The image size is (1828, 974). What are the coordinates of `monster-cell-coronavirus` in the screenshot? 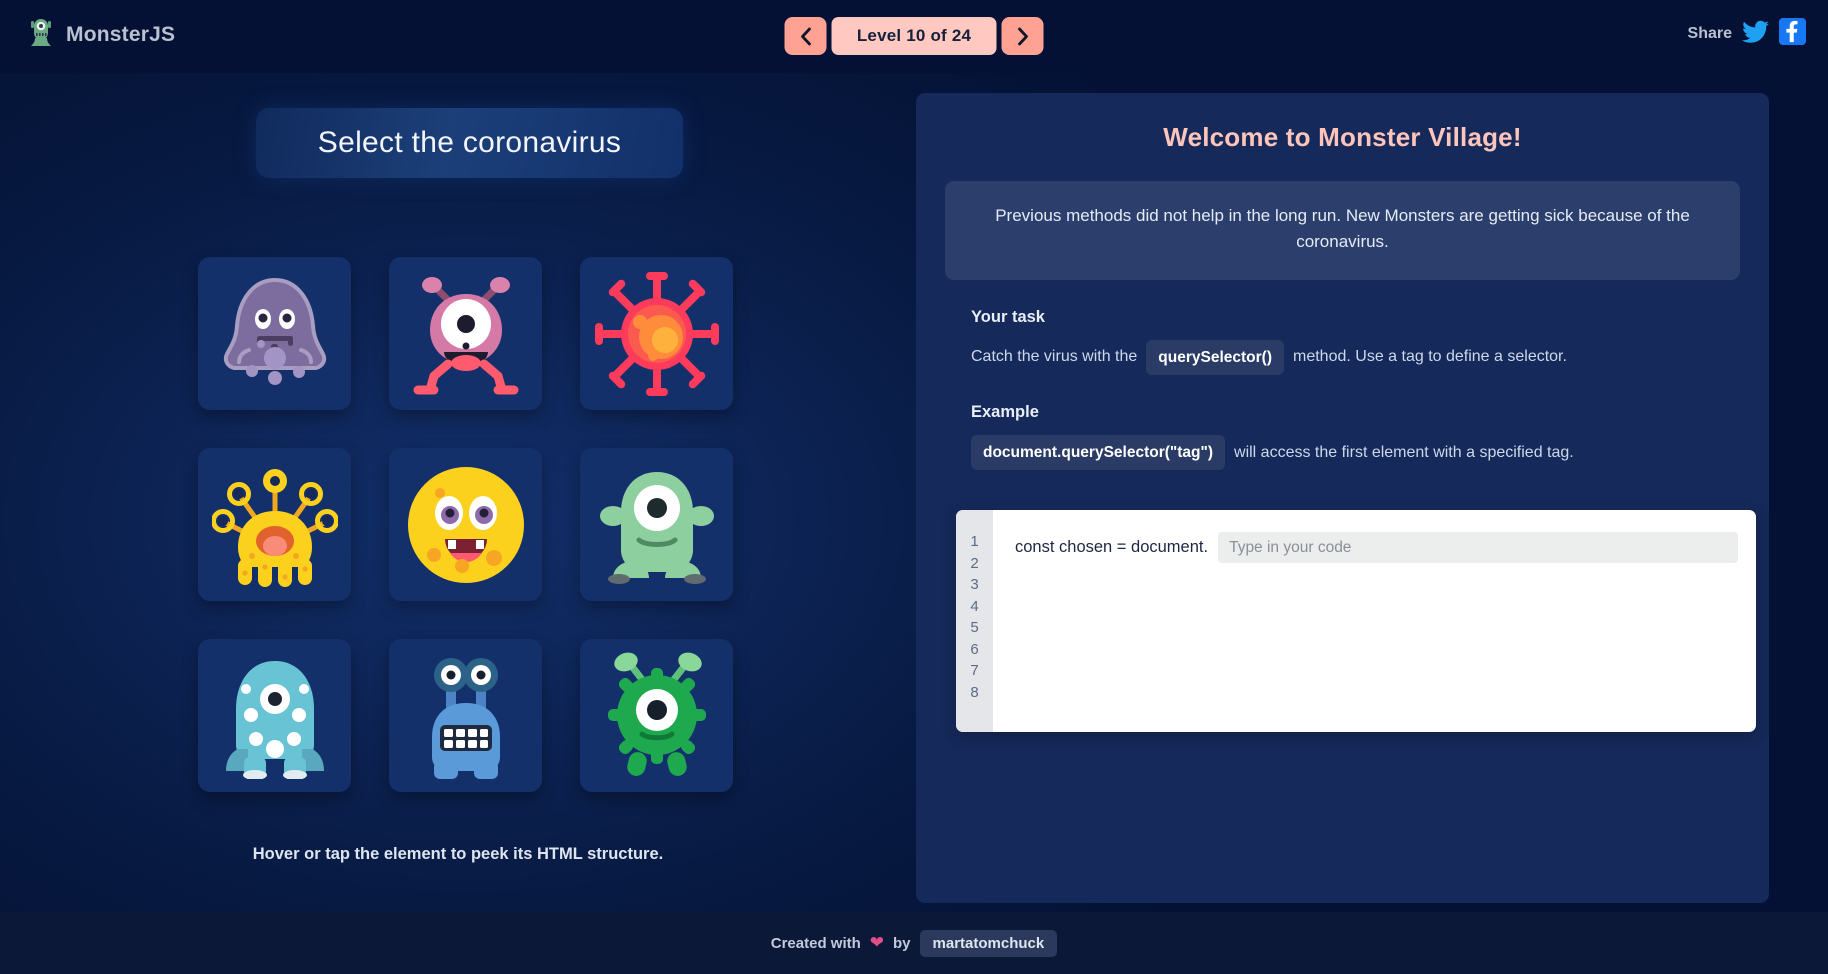 It's located at (656, 333).